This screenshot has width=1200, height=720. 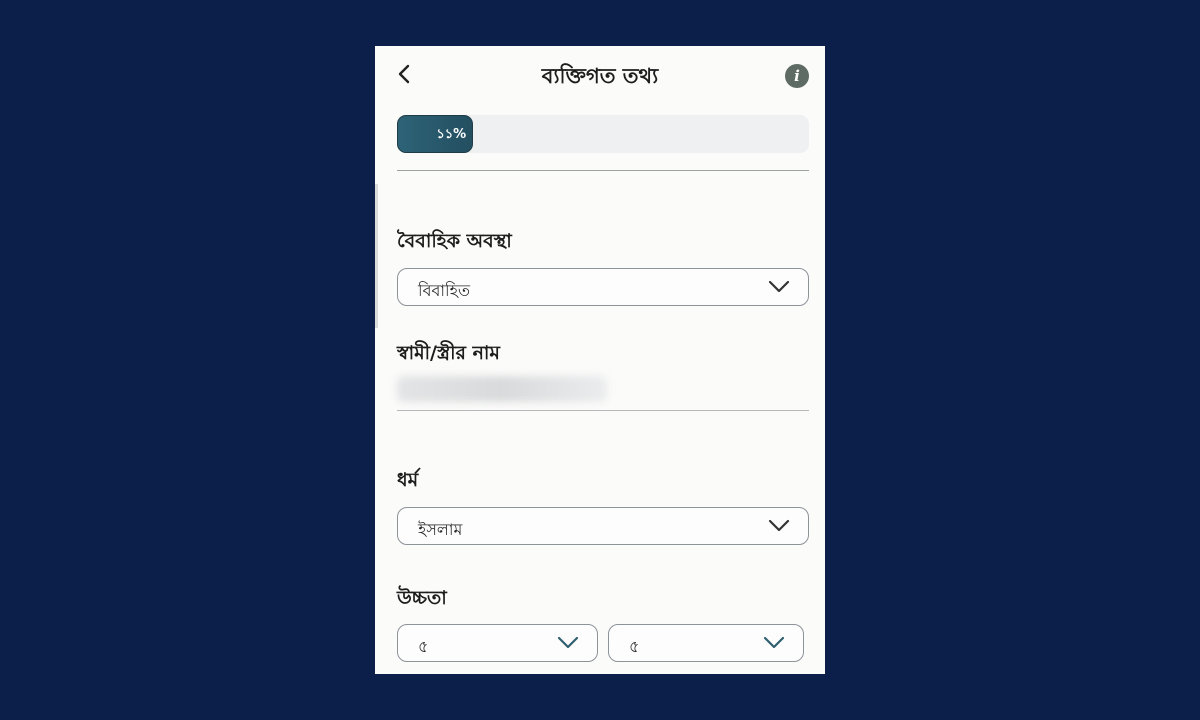 What do you see at coordinates (422, 598) in the screenshot?
I see `height-label: উচ্চতা` at bounding box center [422, 598].